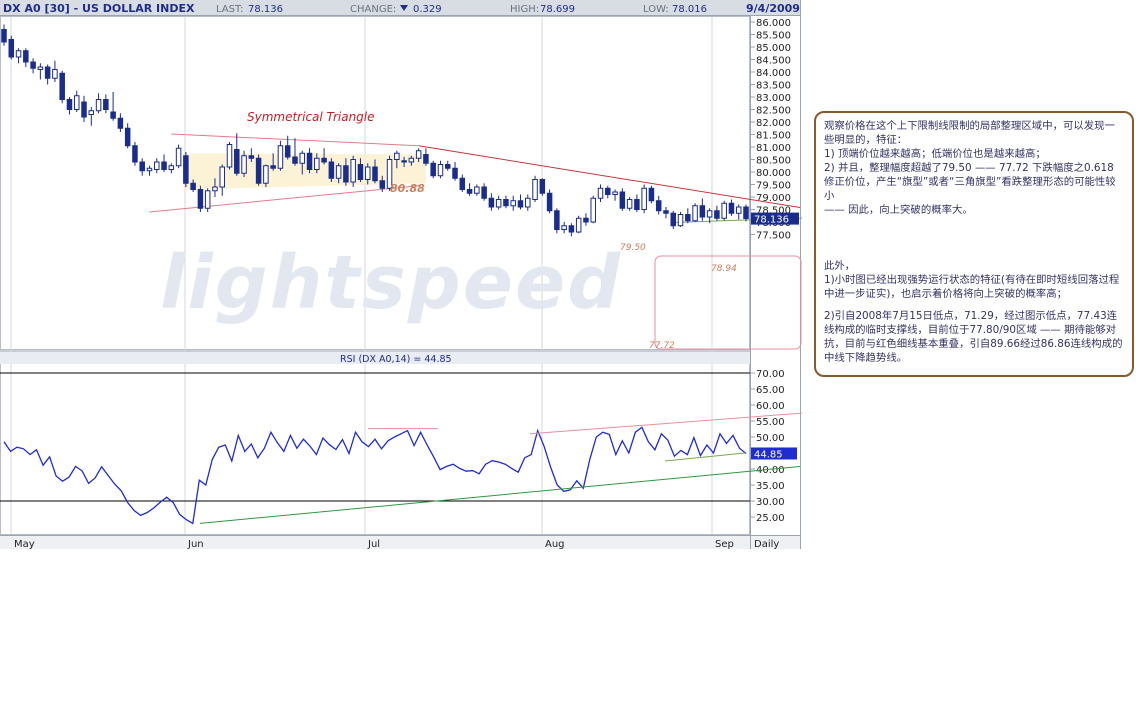 Image resolution: width=1144 pixels, height=718 pixels. Describe the element at coordinates (633, 248) in the screenshot. I see `peak-label-7950: 79.50` at that location.